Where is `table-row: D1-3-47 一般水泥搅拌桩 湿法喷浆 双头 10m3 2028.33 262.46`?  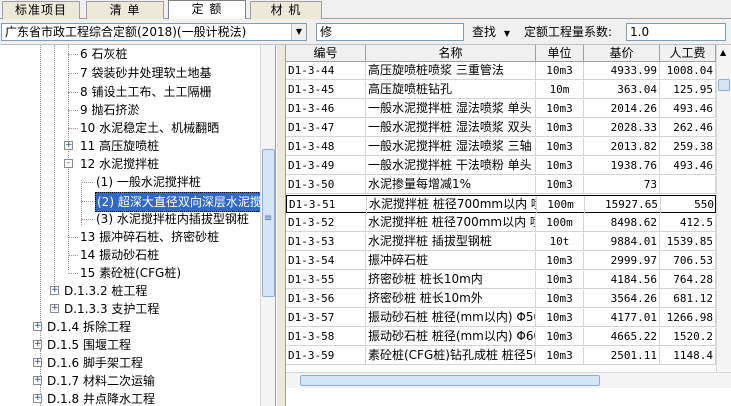
table-row: D1-3-47 一般水泥搅拌桩 湿法喷浆 双头 10m3 2028.33 262.46 is located at coordinates (501, 128).